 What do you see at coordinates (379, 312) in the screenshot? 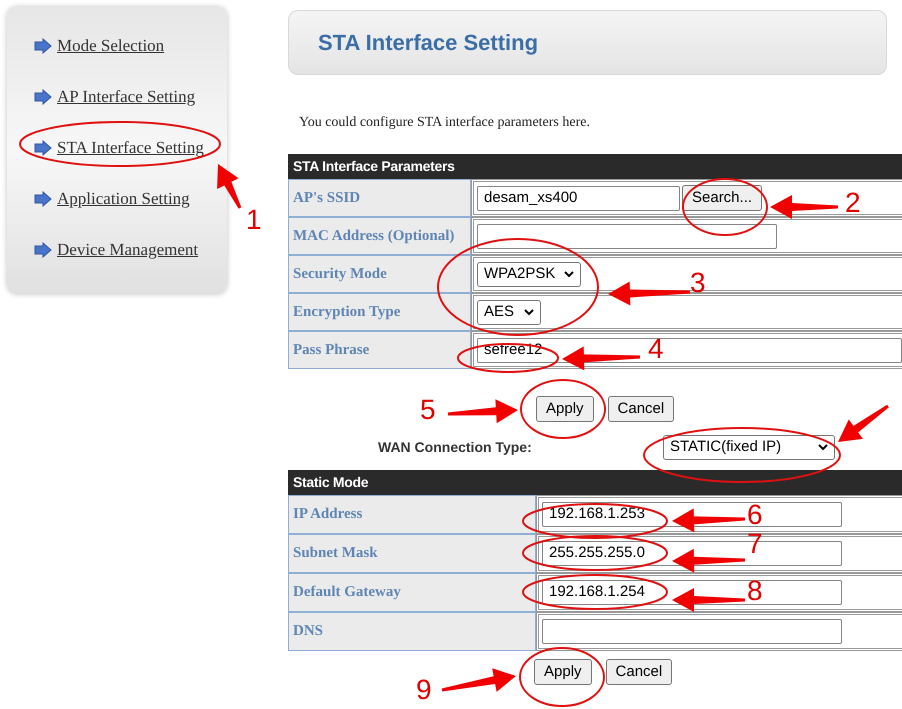
I see `field-label: Encryption Type` at bounding box center [379, 312].